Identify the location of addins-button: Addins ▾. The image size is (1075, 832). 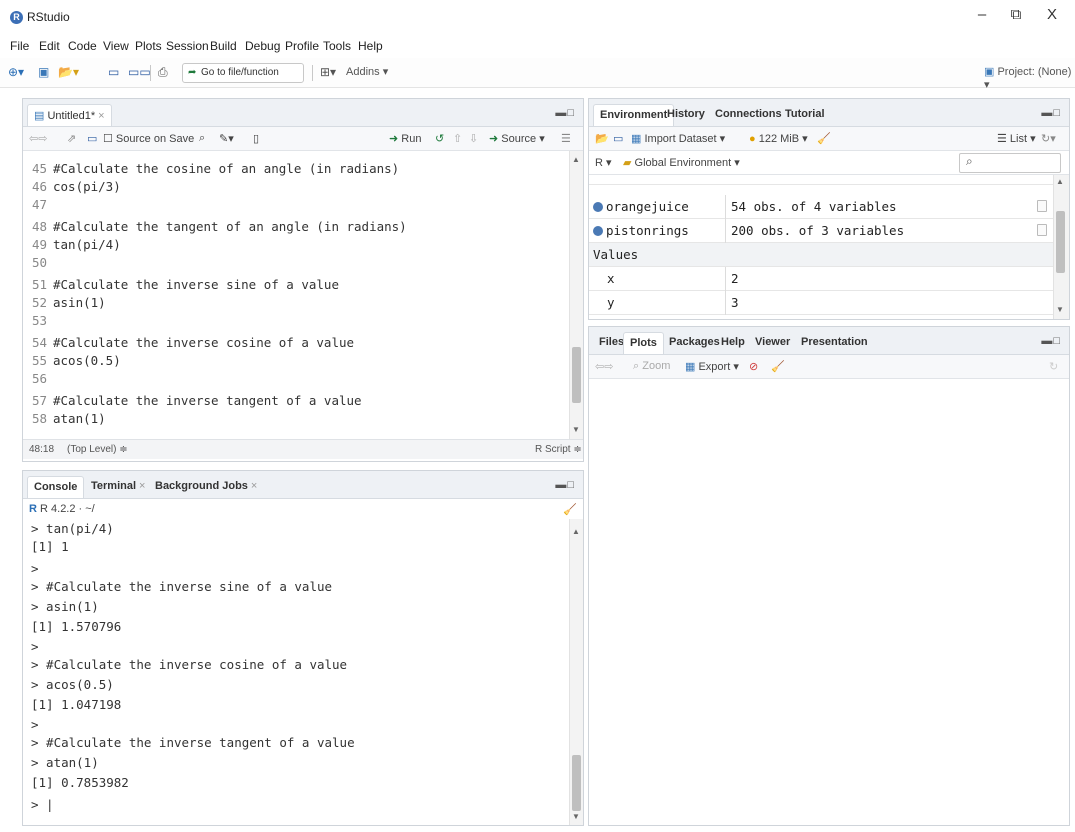
(367, 71).